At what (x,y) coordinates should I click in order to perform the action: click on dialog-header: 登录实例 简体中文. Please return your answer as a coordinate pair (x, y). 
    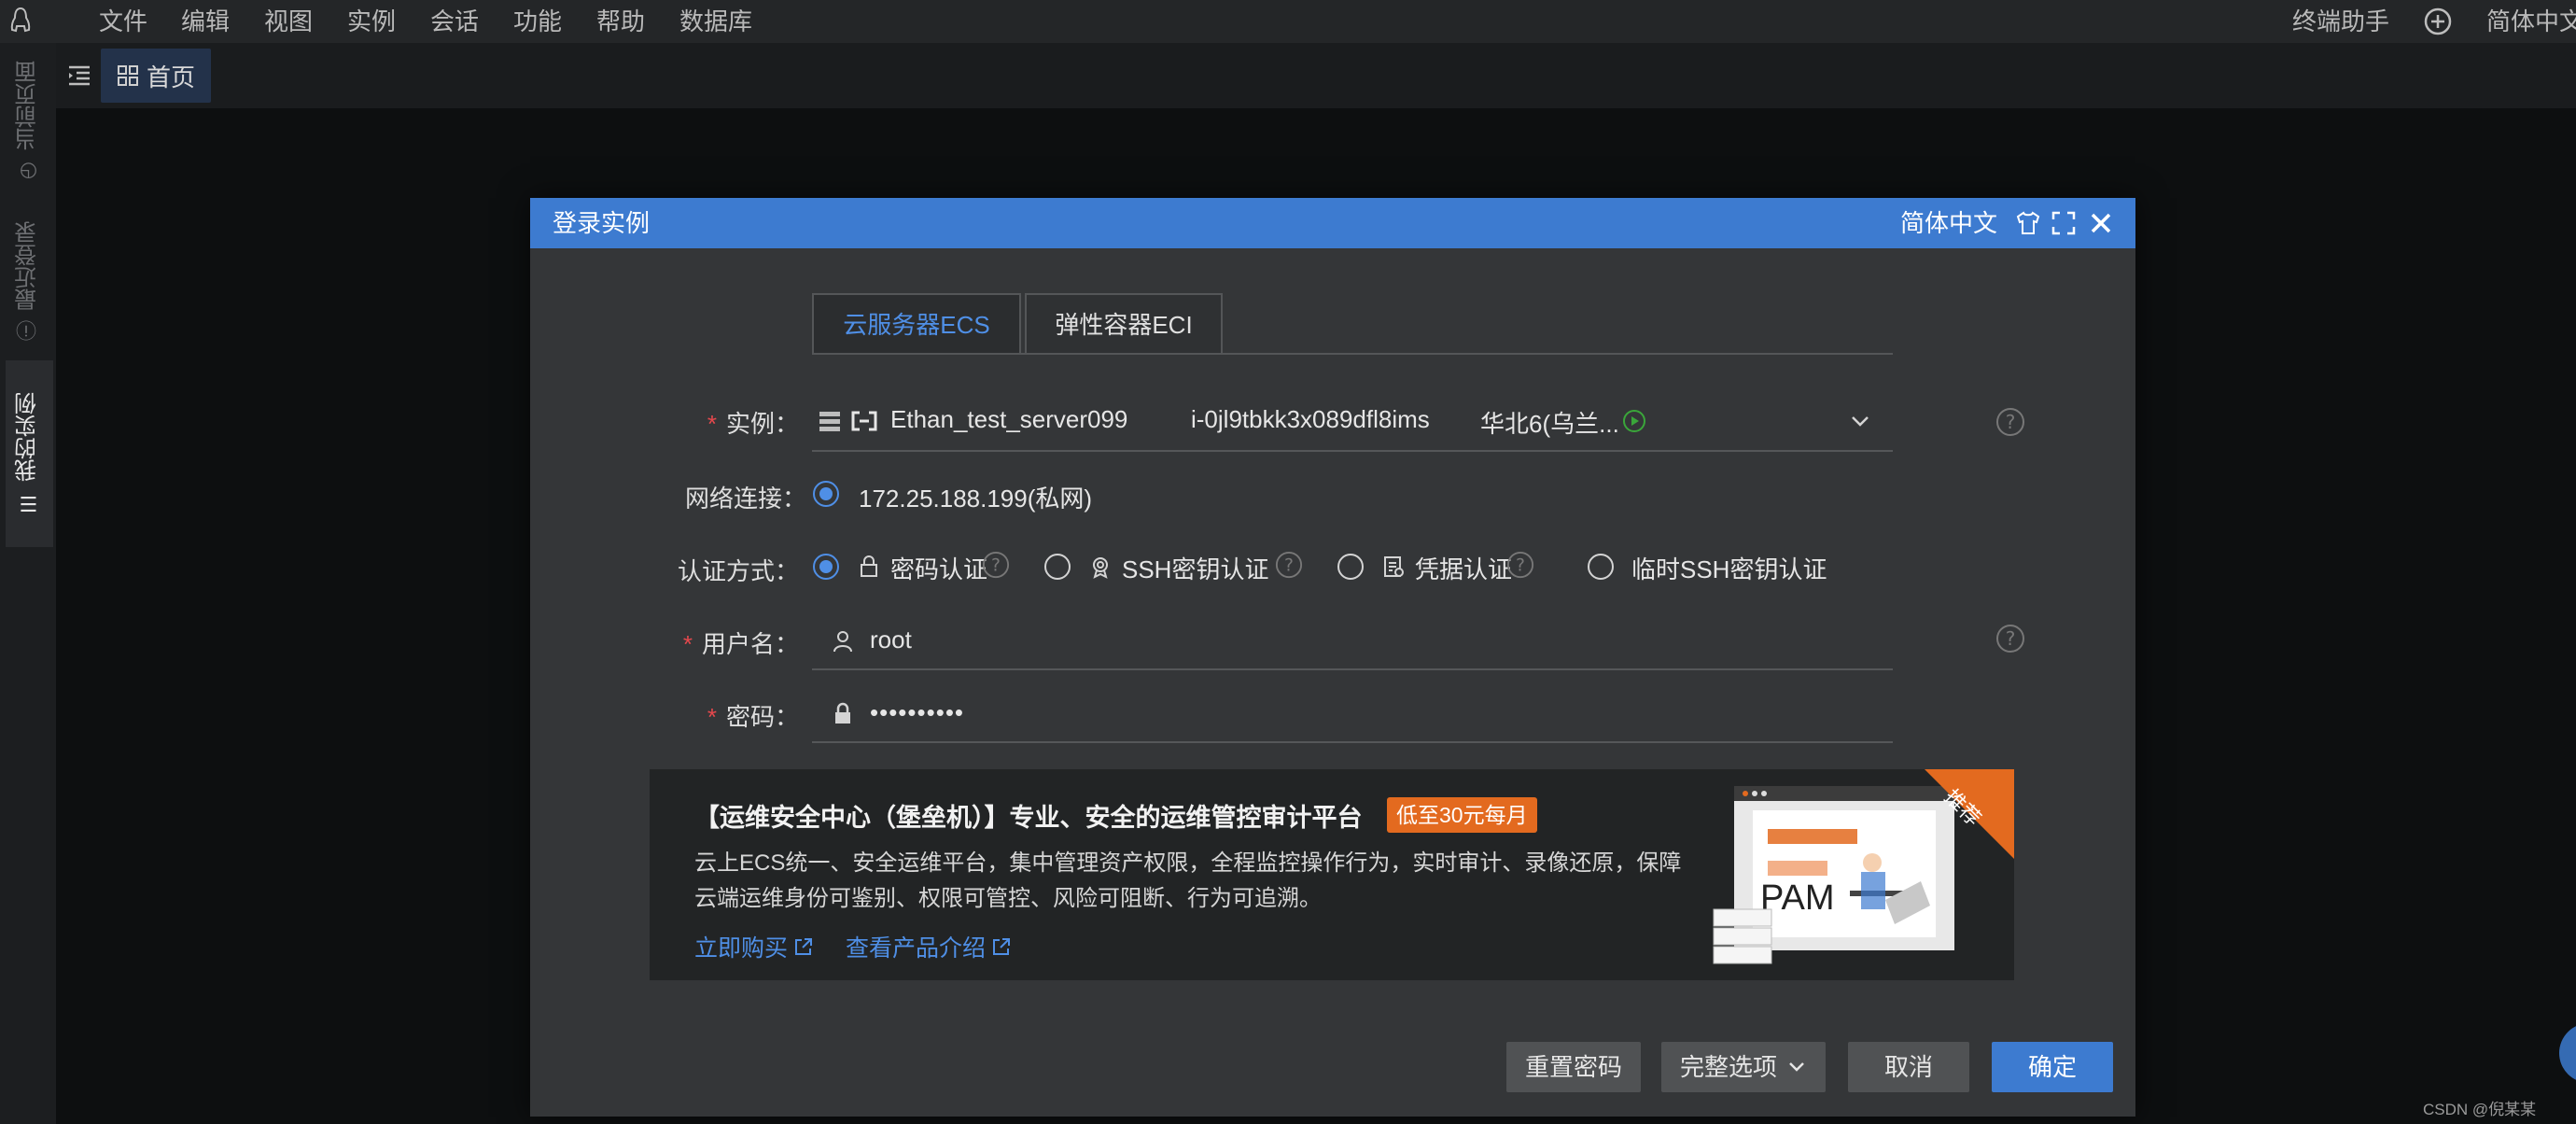
    Looking at the image, I should click on (1332, 223).